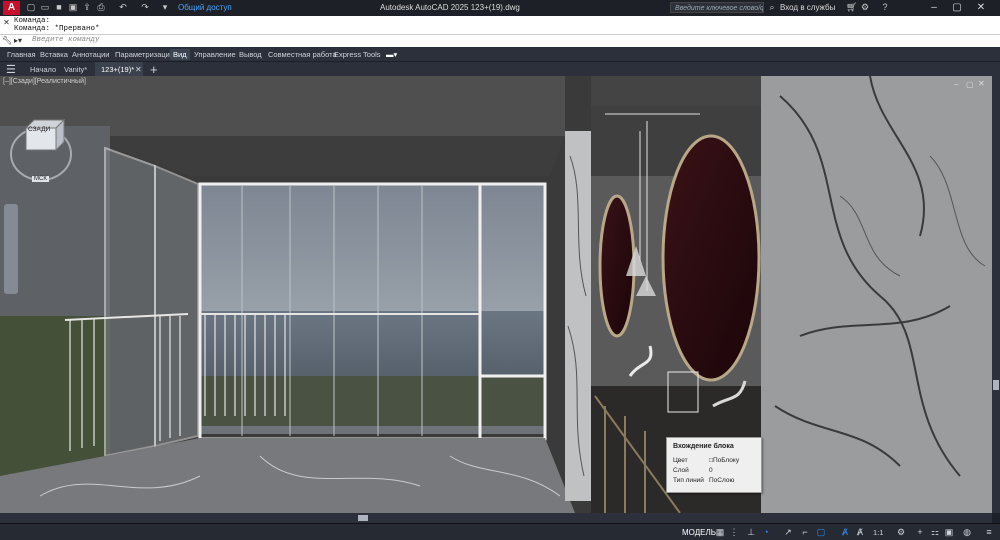 This screenshot has width=1000, height=540. Describe the element at coordinates (500, 69) in the screenshot. I see `file-tabs: ☰ Начало Vanity* 123+(19)* ✕ +` at that location.